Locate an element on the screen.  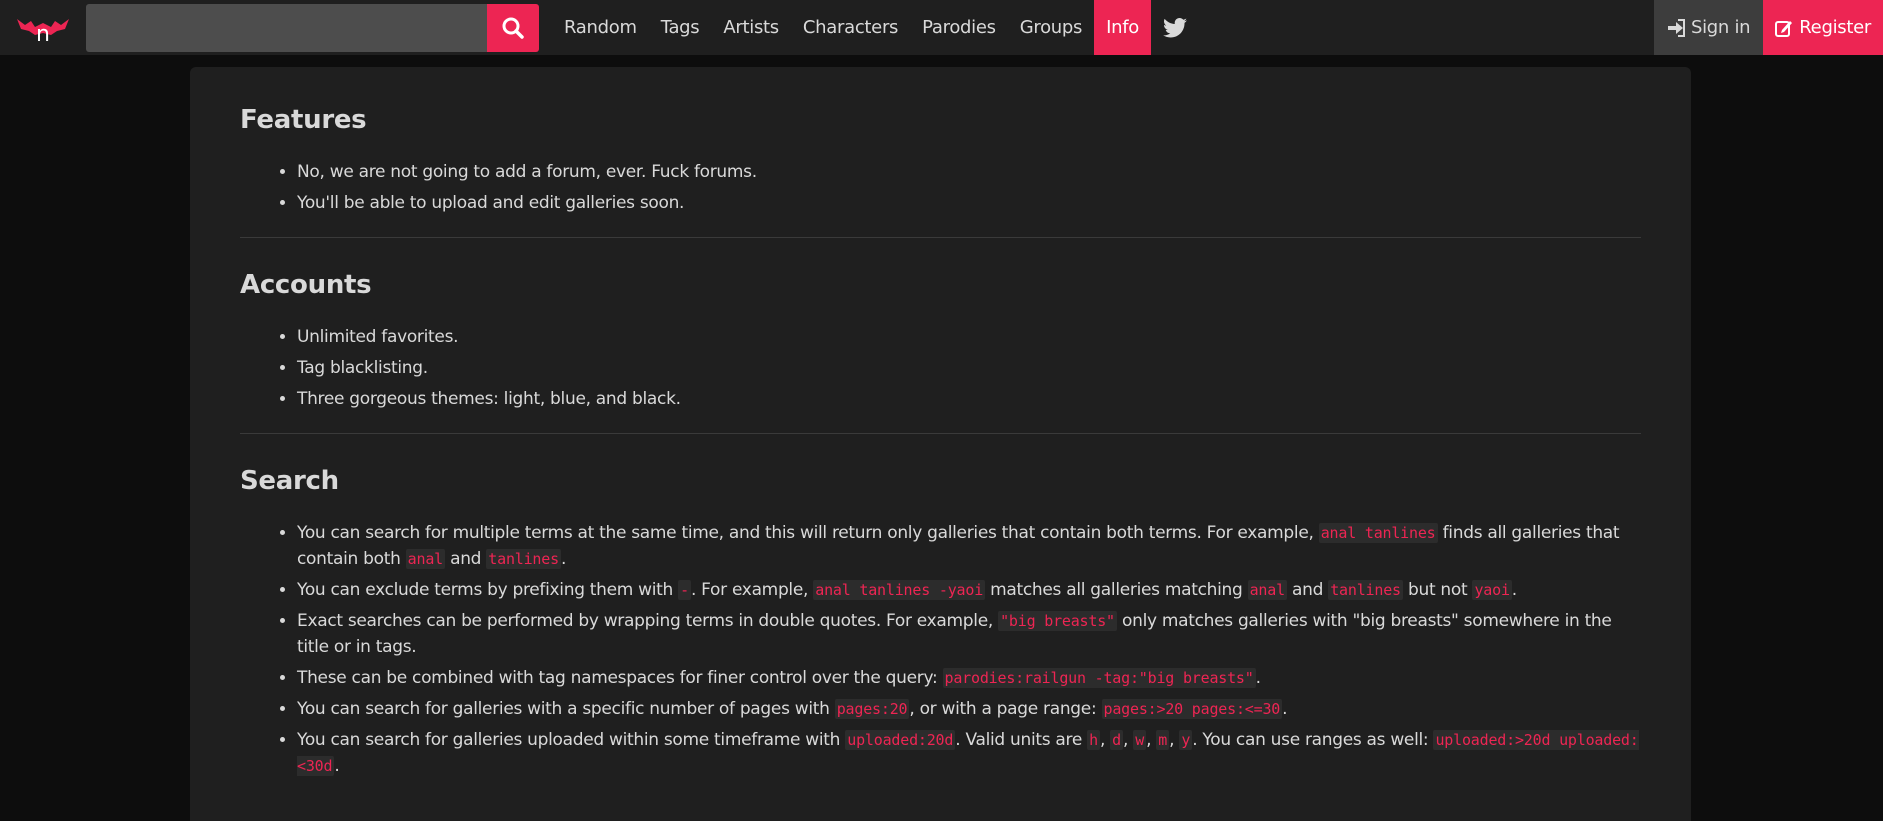
search-button is located at coordinates (513, 27).